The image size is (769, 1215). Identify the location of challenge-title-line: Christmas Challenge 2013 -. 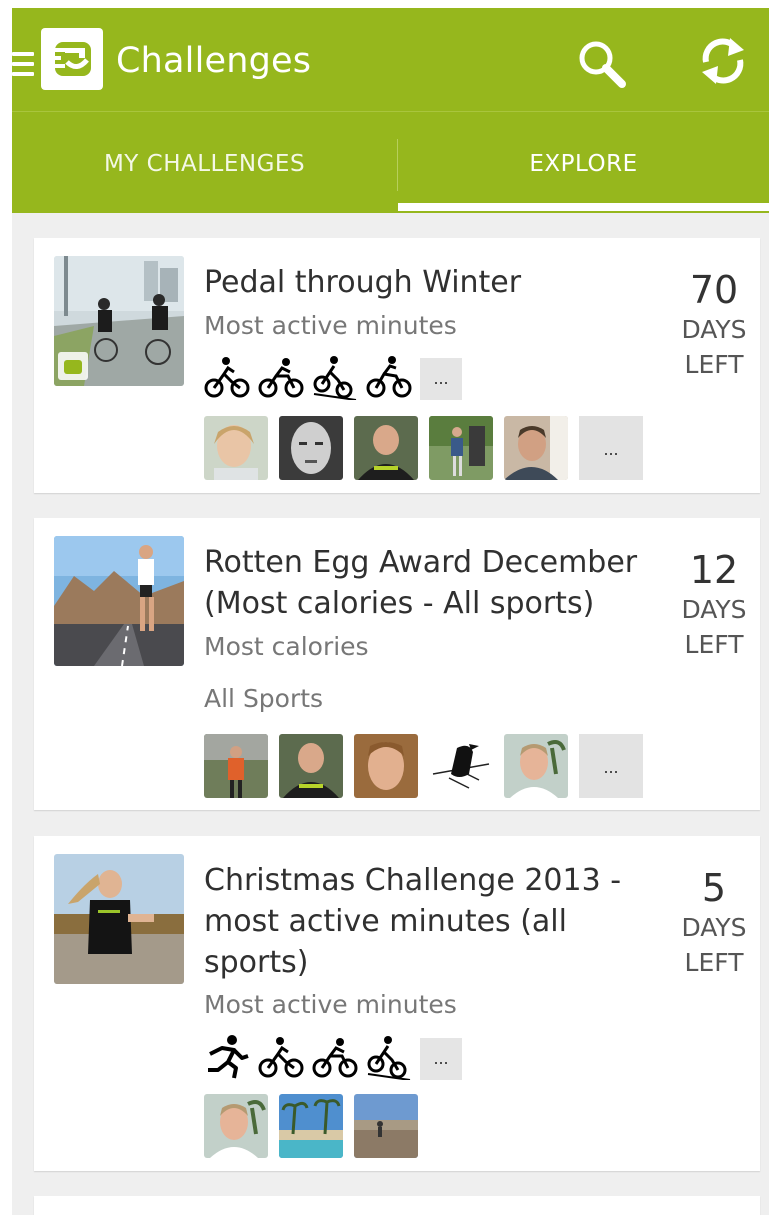
(413, 880).